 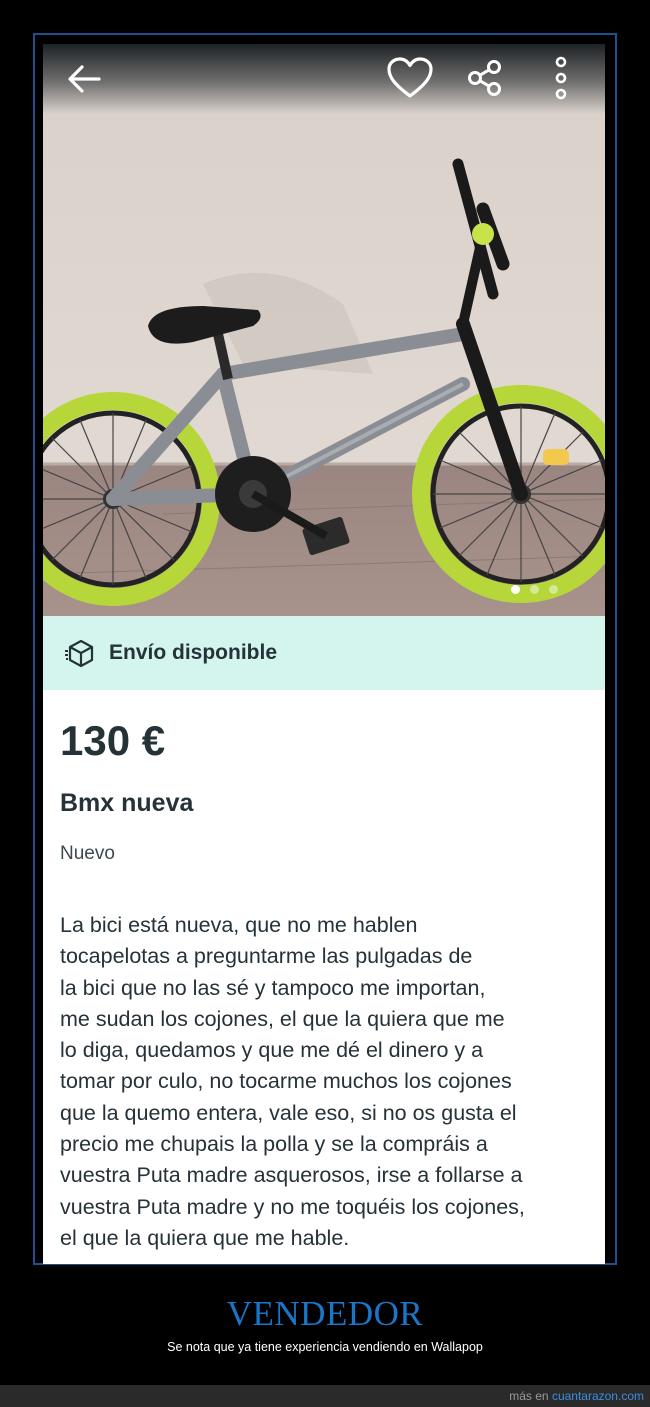 What do you see at coordinates (324, 79) in the screenshot?
I see `image-toolbar` at bounding box center [324, 79].